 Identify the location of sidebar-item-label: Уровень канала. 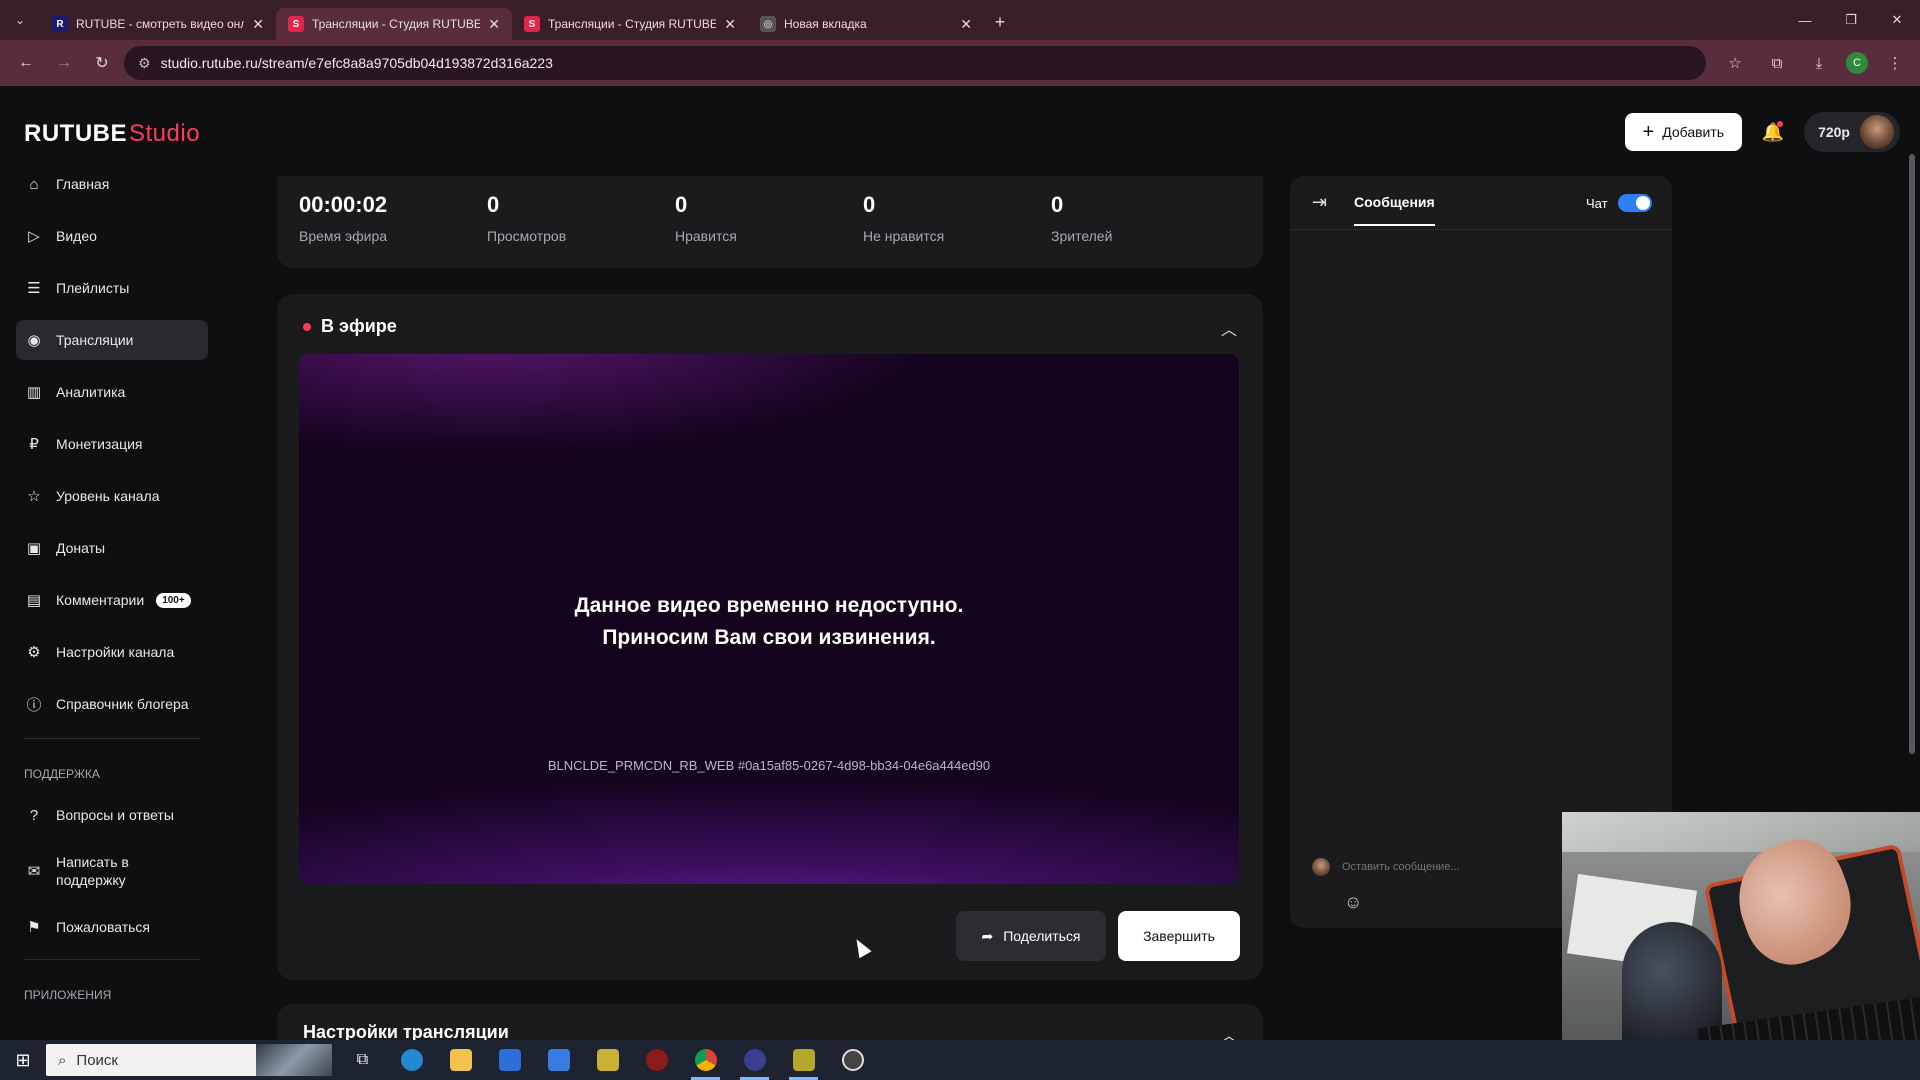
(108, 496).